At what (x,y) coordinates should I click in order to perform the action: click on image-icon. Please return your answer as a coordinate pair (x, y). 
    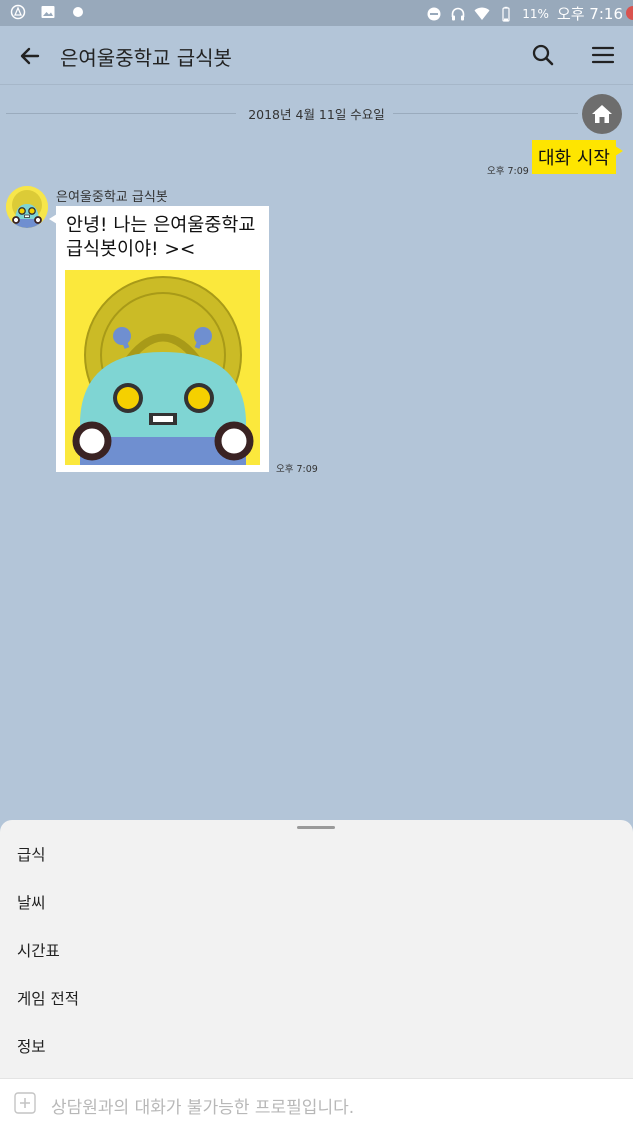
    Looking at the image, I should click on (48, 12).